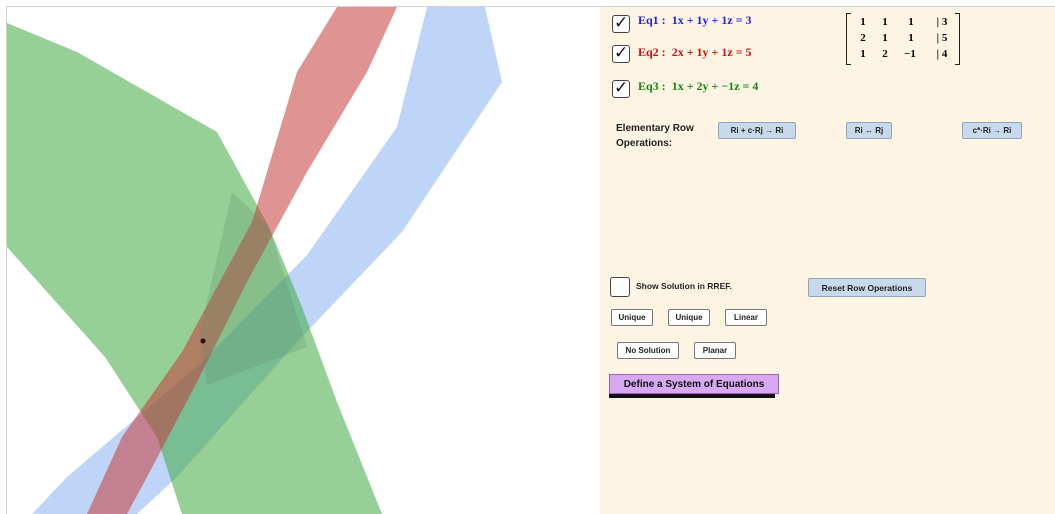  I want to click on reset-row-operations-button: Reset Row Operations, so click(867, 287).